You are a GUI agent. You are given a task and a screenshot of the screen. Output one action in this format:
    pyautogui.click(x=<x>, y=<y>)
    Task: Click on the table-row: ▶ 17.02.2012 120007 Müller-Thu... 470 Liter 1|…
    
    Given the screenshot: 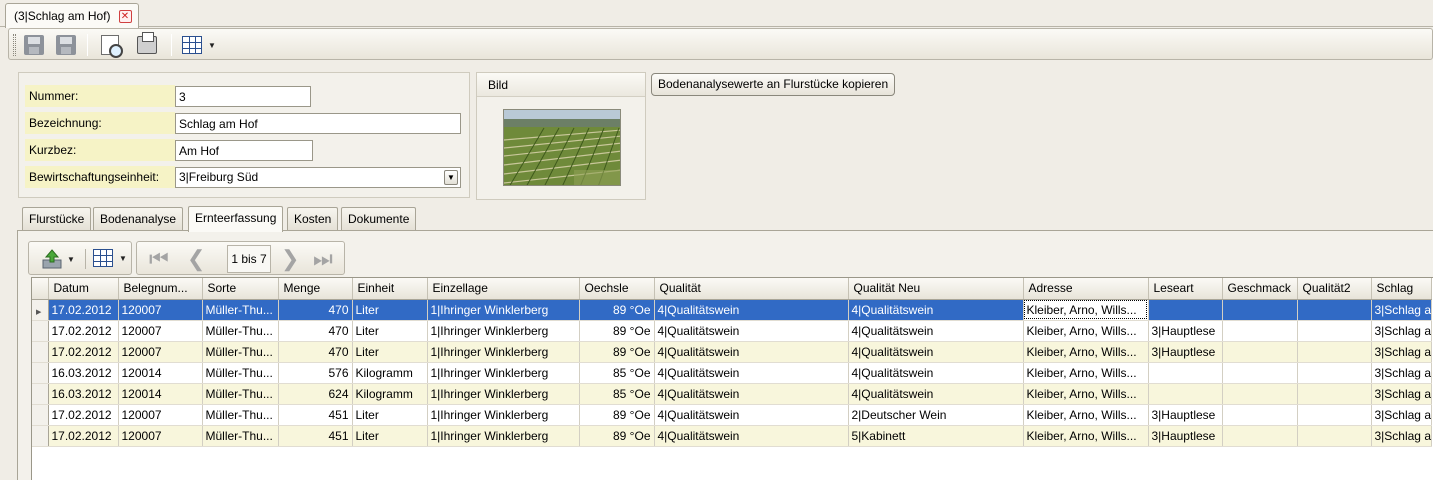 What is the action you would take?
    pyautogui.click(x=732, y=310)
    